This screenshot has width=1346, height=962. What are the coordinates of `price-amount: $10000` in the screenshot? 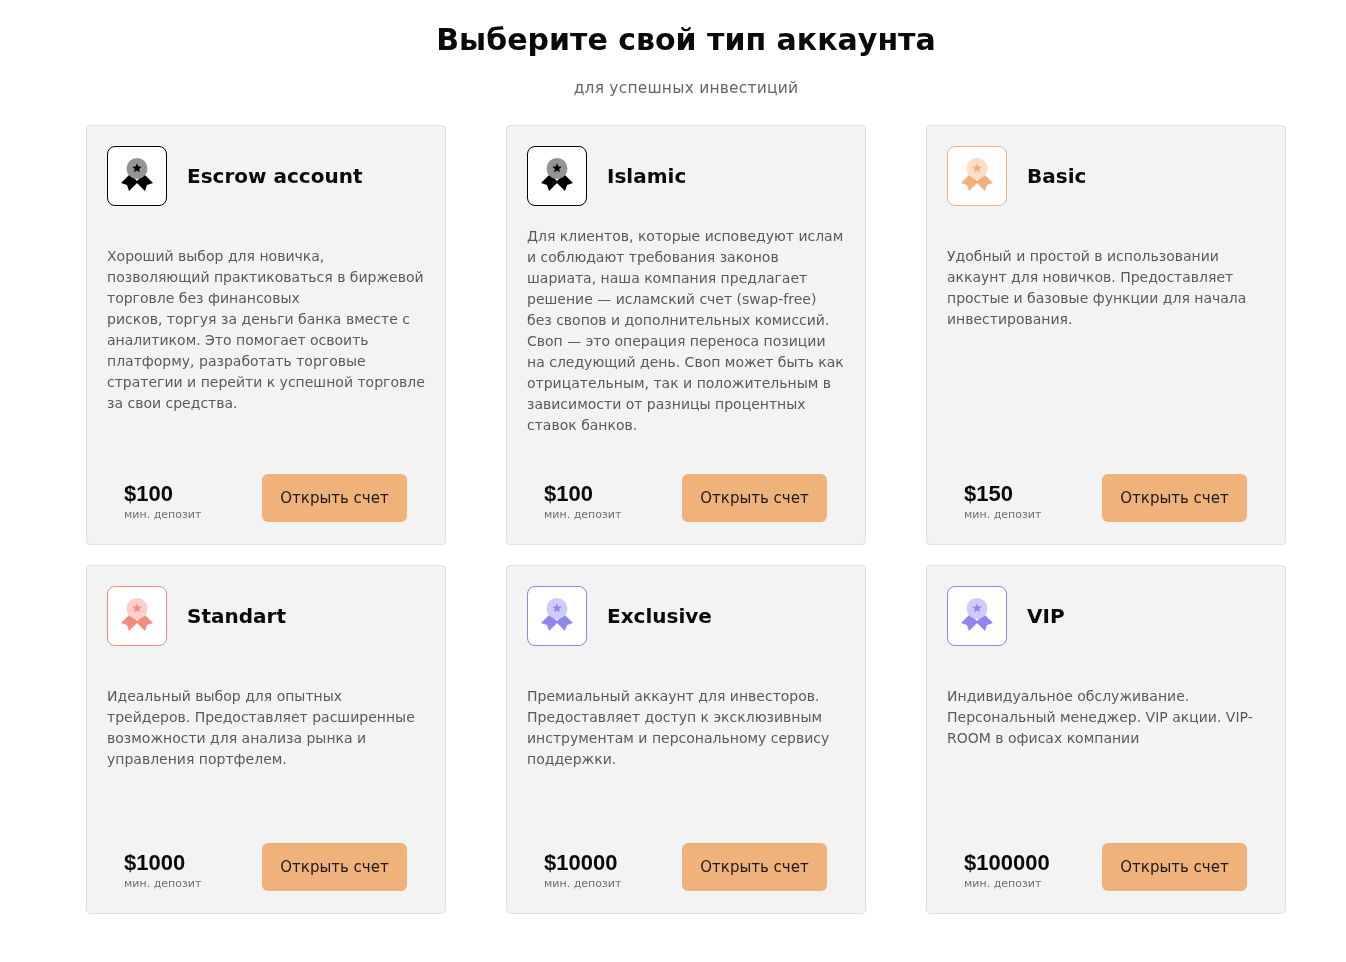 It's located at (581, 862).